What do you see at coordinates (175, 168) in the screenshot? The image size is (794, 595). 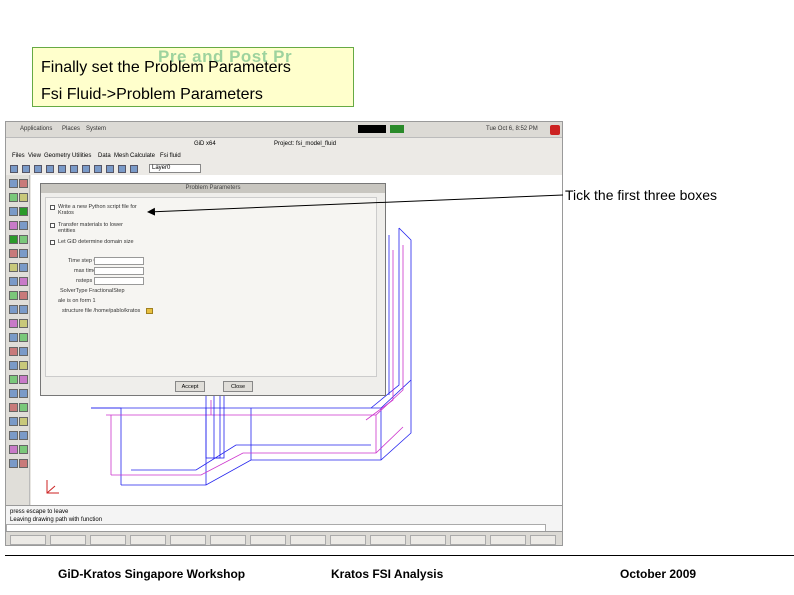 I see `layer-select: Layer0` at bounding box center [175, 168].